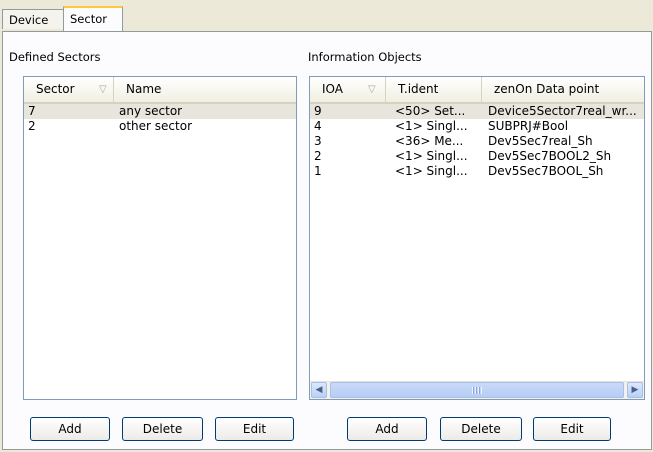 The width and height of the screenshot is (653, 452). I want to click on add-information-object-button: Add, so click(387, 429).